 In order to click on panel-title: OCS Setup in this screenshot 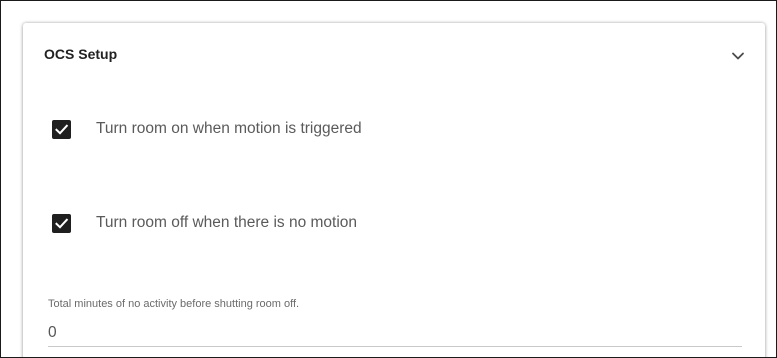, I will do `click(81, 54)`.